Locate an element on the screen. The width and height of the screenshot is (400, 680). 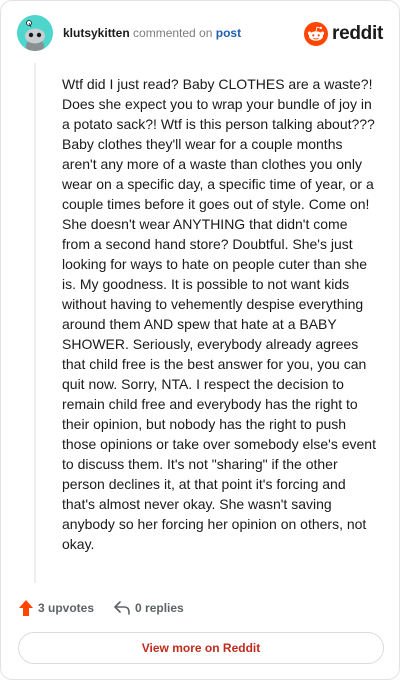
reddit-brand: reddit is located at coordinates (343, 34).